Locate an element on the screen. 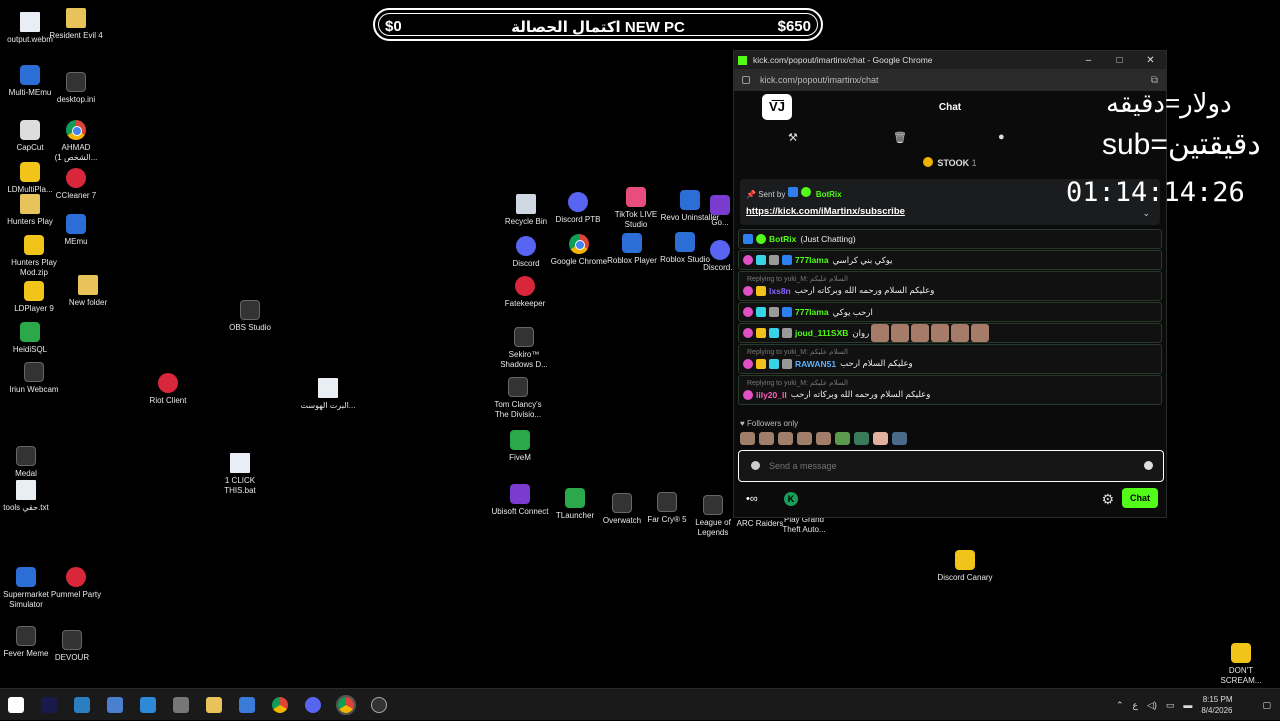 This screenshot has width=1280, height=721. chrome-taskbar-icon is located at coordinates (280, 705).